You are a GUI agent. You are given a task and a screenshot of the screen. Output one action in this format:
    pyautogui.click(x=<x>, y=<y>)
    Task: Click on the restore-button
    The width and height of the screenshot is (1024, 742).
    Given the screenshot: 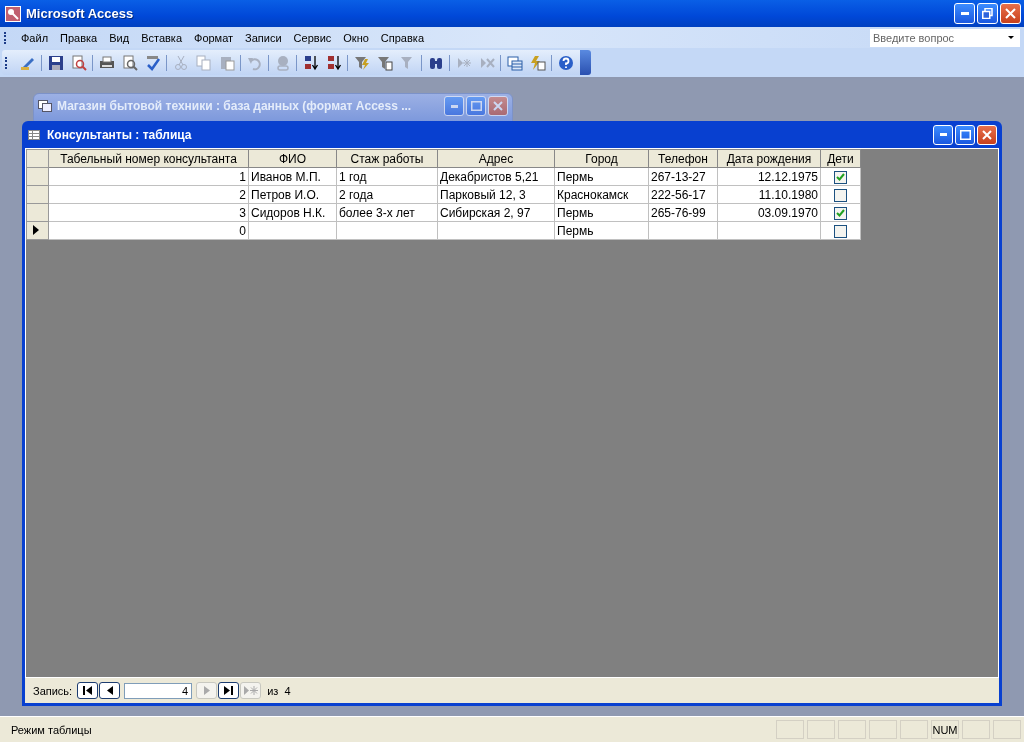 What is the action you would take?
    pyautogui.click(x=987, y=13)
    